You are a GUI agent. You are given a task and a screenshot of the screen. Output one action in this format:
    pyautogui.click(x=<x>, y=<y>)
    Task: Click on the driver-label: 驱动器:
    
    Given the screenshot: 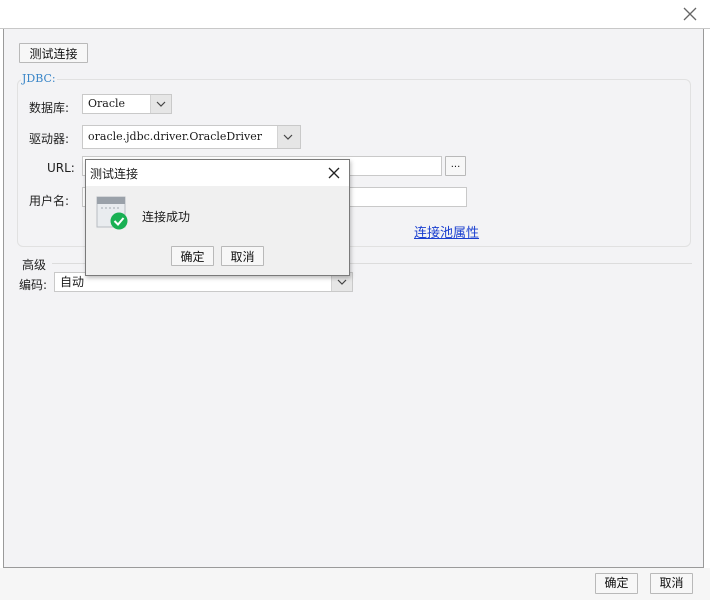 What is the action you would take?
    pyautogui.click(x=49, y=139)
    